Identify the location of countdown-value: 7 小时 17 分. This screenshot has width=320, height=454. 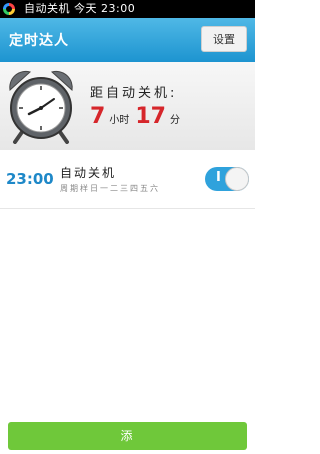
(138, 116).